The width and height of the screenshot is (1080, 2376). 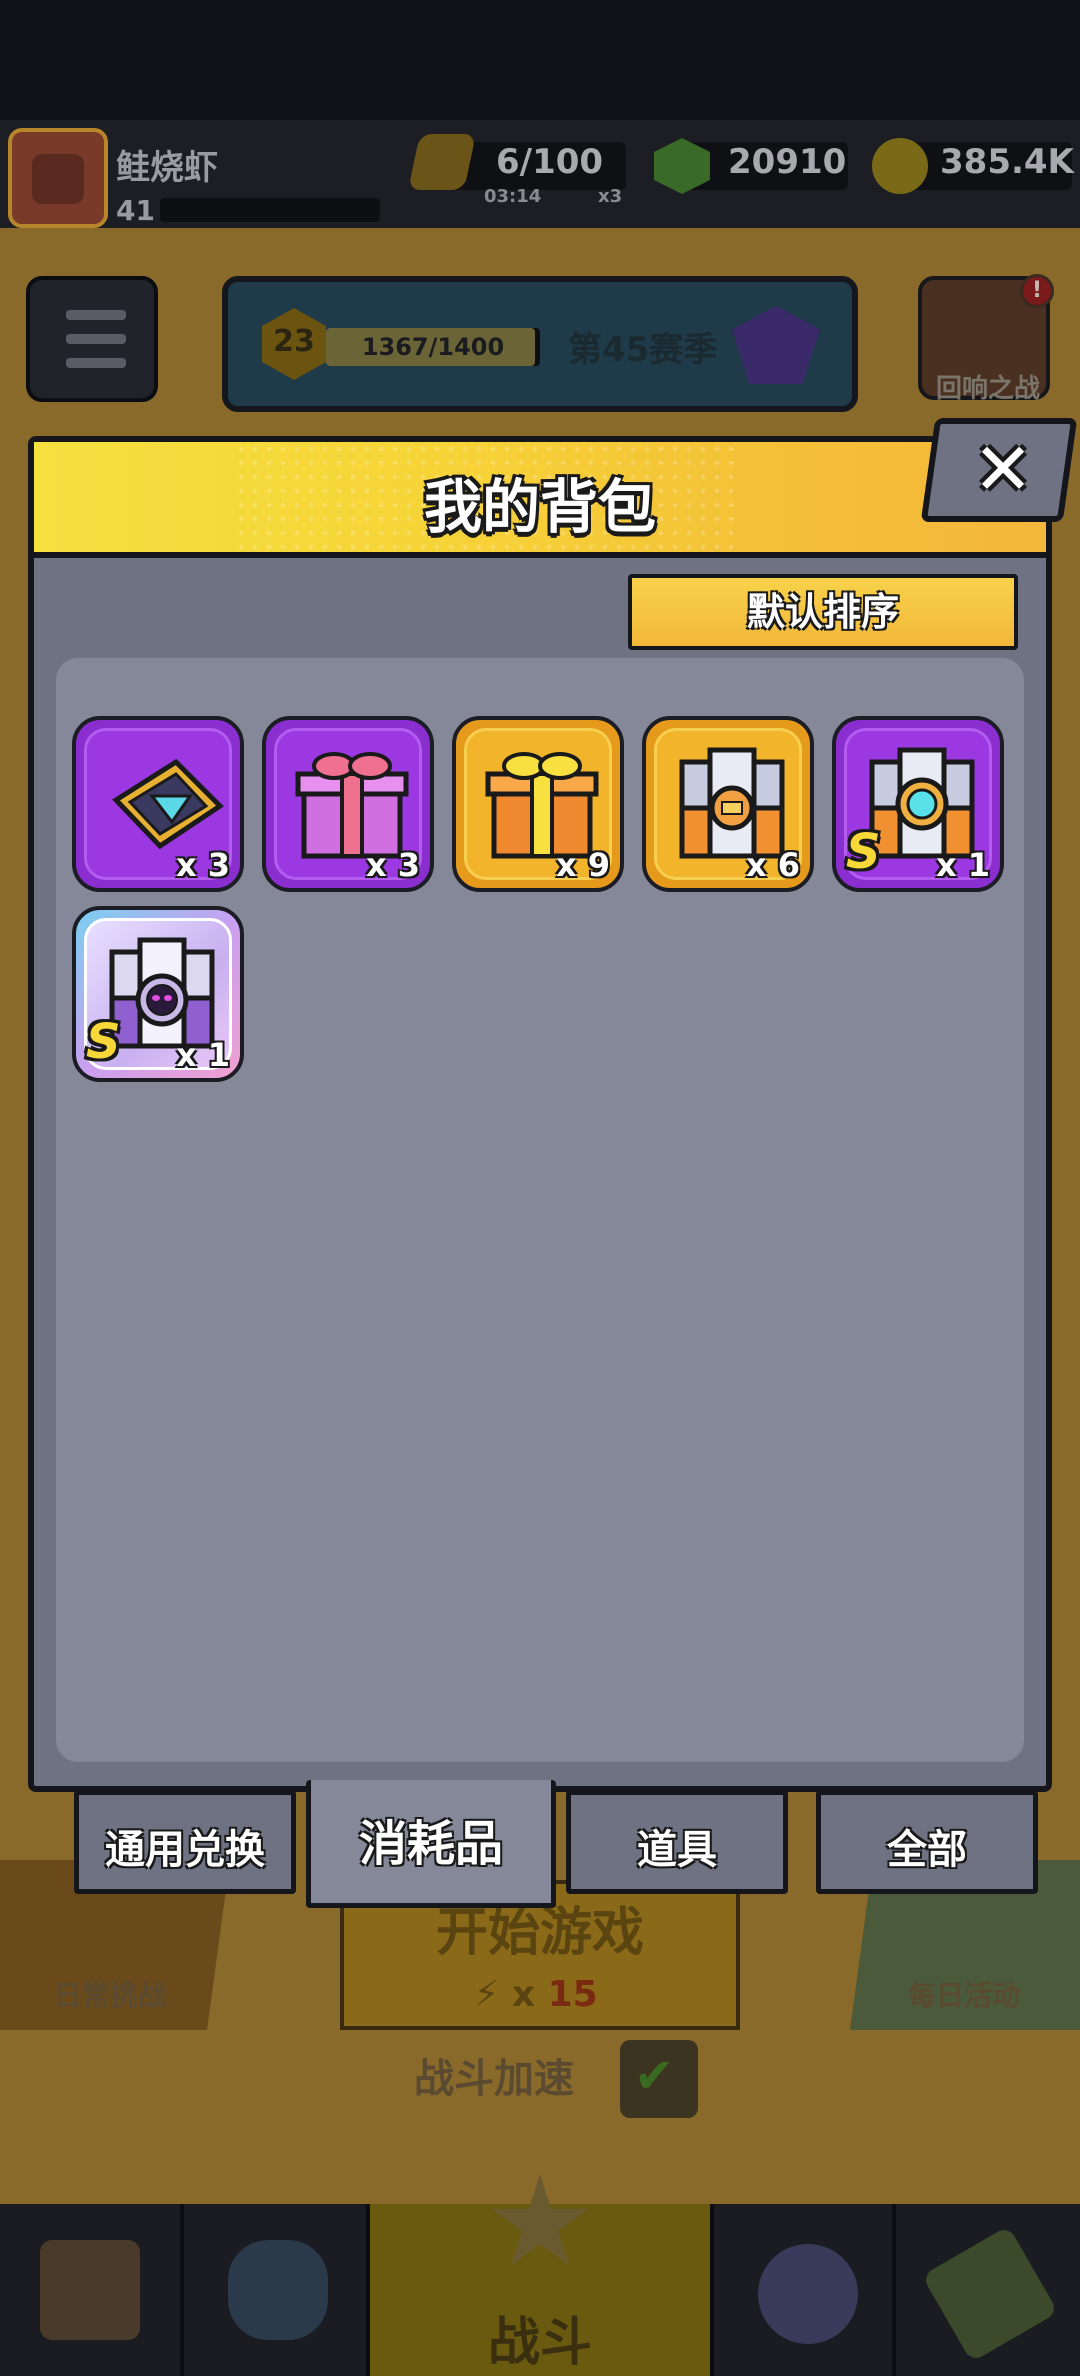 What do you see at coordinates (96, 315) in the screenshot?
I see `menu-icon` at bounding box center [96, 315].